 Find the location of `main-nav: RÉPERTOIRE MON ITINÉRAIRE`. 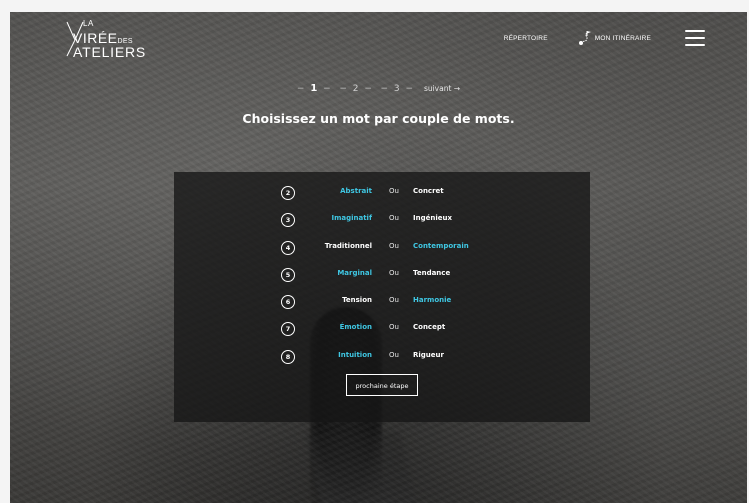

main-nav: RÉPERTOIRE MON ITINÉRAIRE is located at coordinates (604, 38).